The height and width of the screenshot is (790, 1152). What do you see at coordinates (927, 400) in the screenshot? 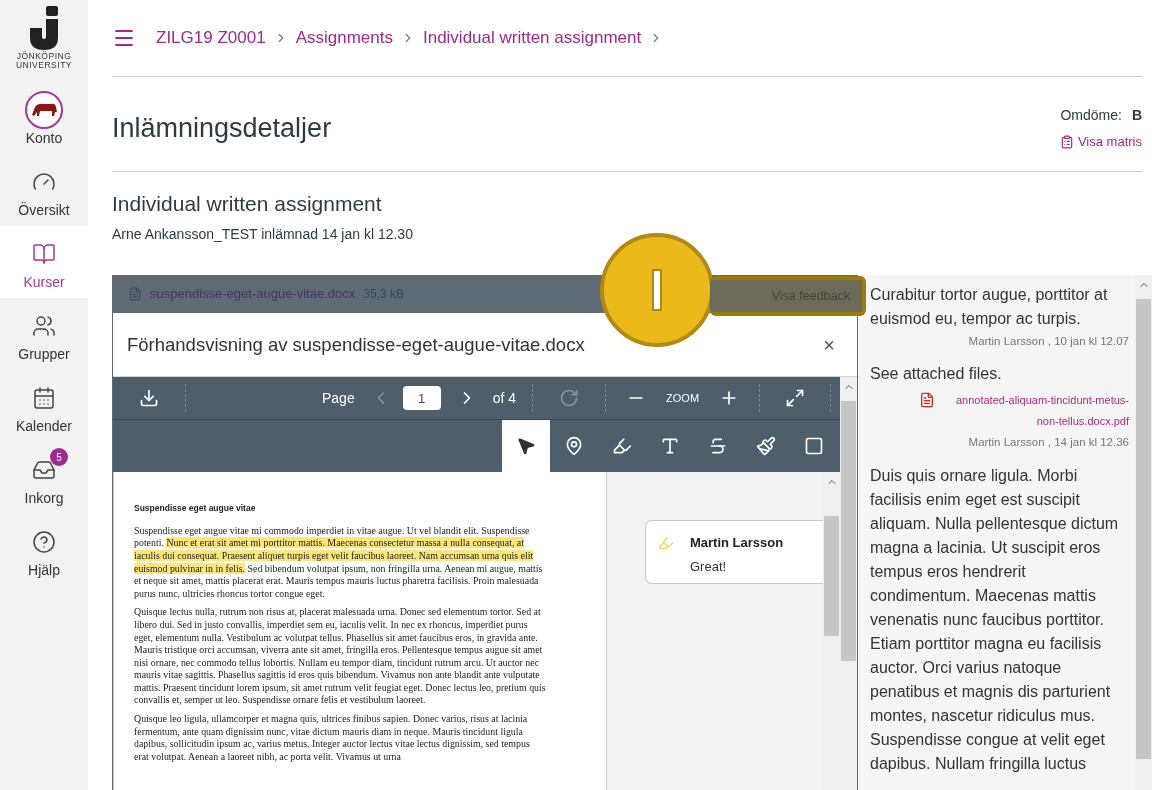
I see `pdf-icon` at bounding box center [927, 400].